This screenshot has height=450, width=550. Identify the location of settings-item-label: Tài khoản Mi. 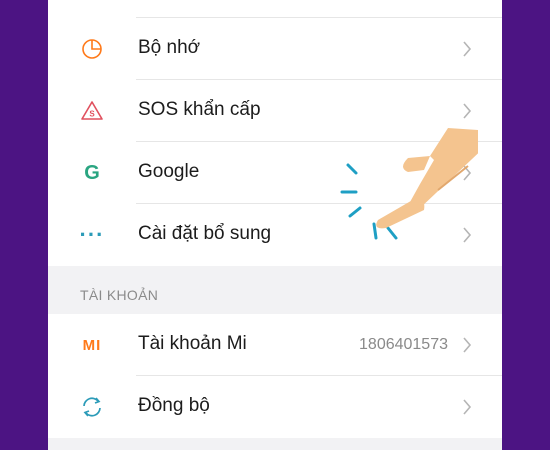
(192, 343).